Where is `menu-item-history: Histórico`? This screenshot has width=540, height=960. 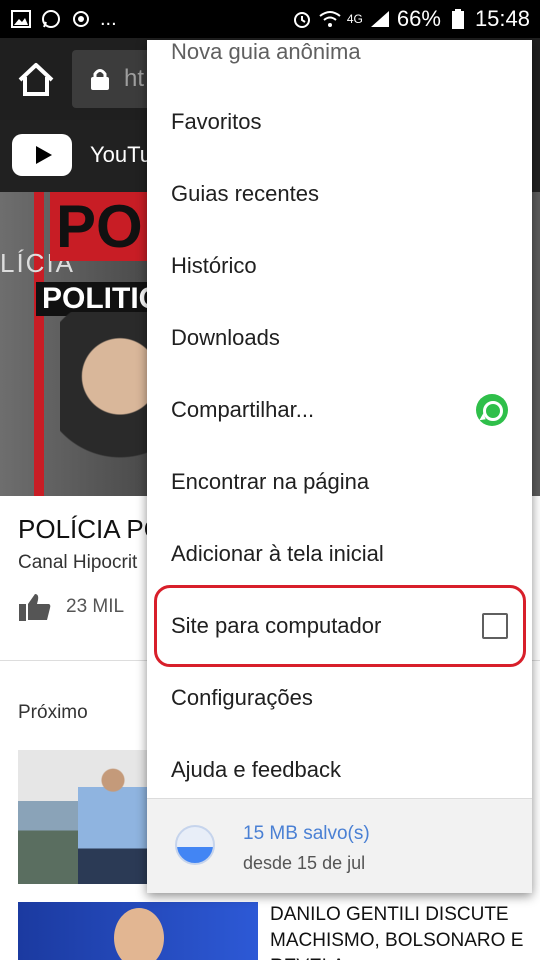
menu-item-history: Histórico is located at coordinates (339, 266).